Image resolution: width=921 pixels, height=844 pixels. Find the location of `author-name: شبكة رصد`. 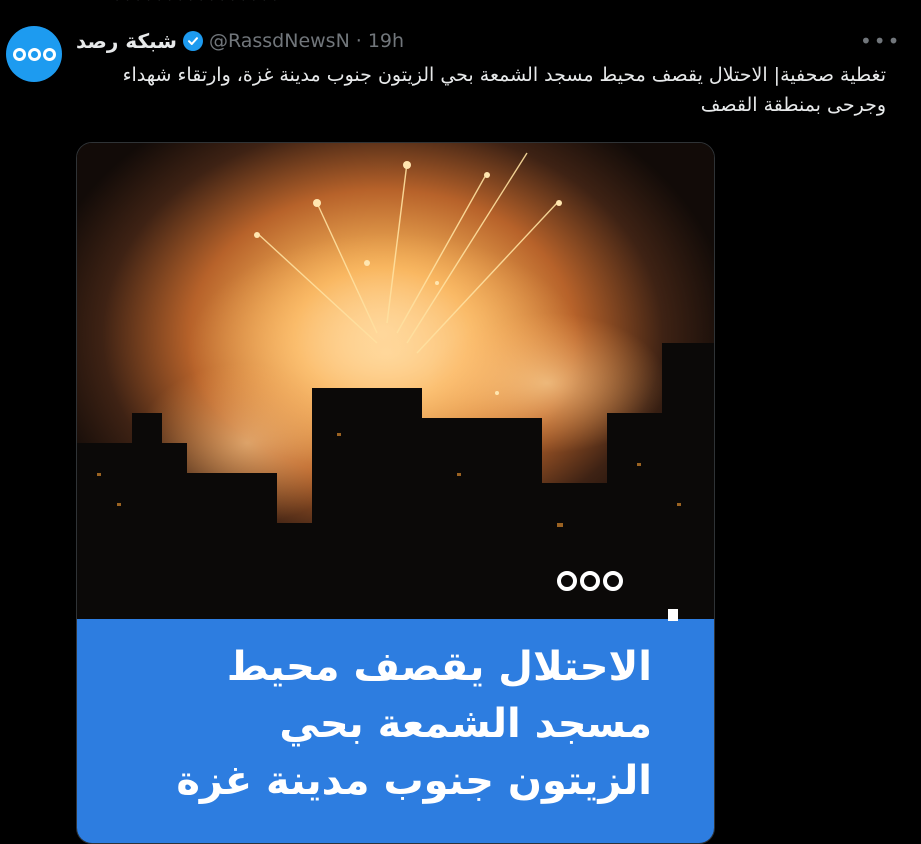

author-name: شبكة رصد is located at coordinates (126, 41).